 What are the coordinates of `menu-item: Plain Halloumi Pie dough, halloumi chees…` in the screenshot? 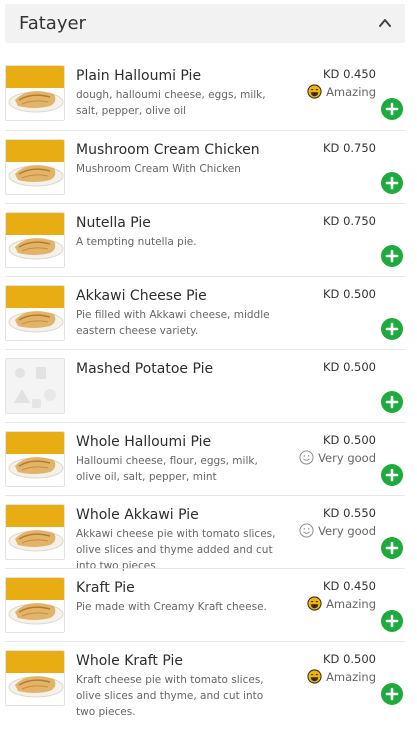 It's located at (205, 93).